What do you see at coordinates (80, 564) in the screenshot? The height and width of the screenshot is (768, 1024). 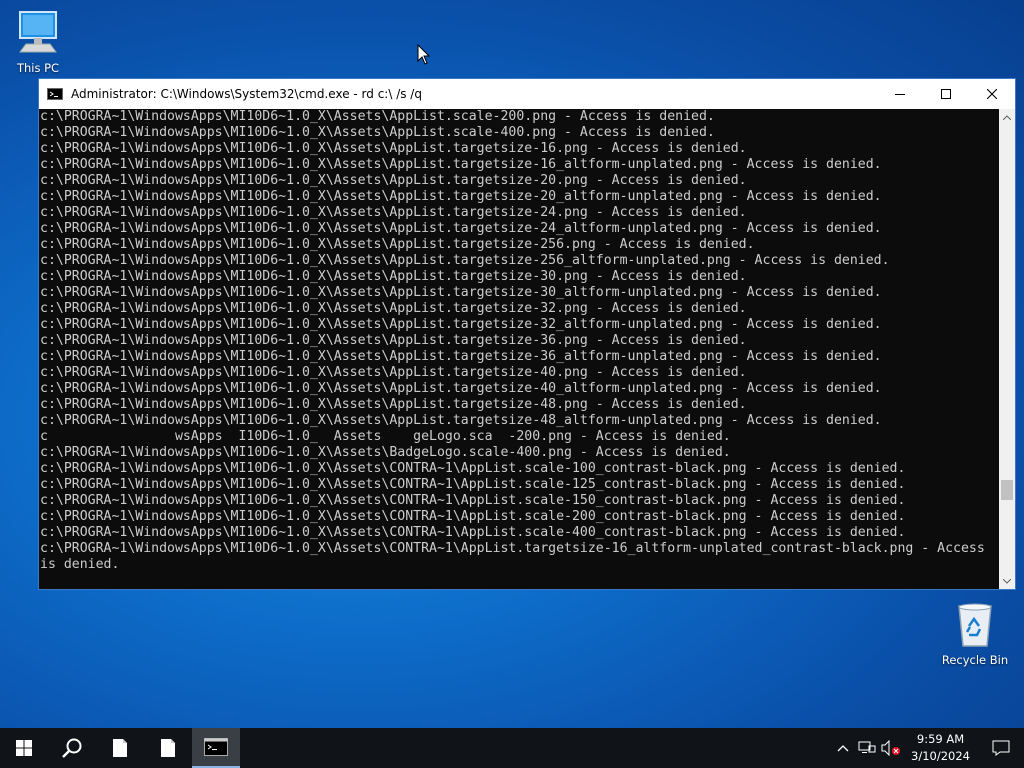 I see `console-line: is denied.` at bounding box center [80, 564].